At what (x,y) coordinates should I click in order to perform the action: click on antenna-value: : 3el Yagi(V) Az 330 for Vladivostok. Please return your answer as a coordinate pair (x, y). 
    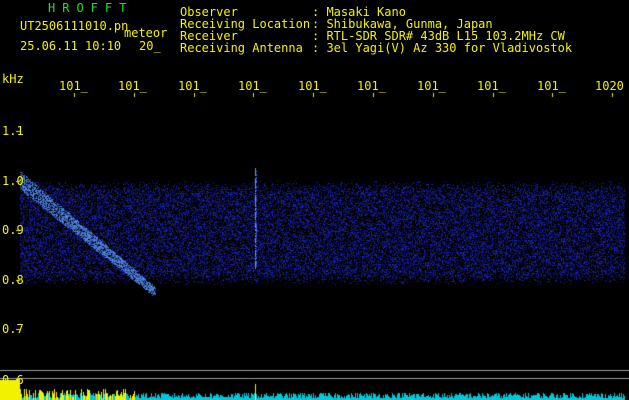
    Looking at the image, I should click on (442, 48).